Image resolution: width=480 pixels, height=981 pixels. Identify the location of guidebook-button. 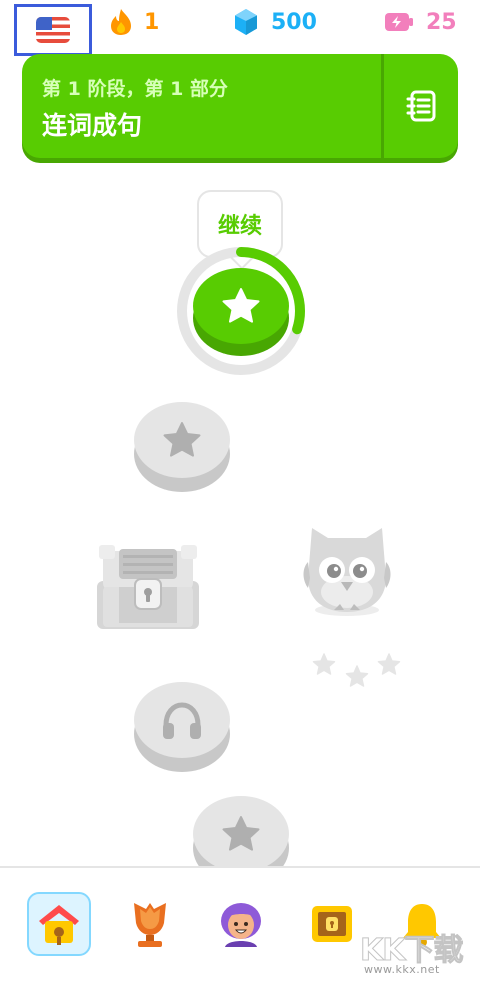
(421, 106).